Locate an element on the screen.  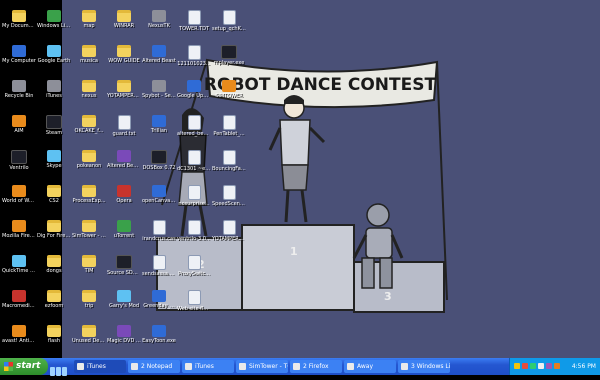
taskbar-button-3: SimTower - TOWER is located at coordinates (262, 366).